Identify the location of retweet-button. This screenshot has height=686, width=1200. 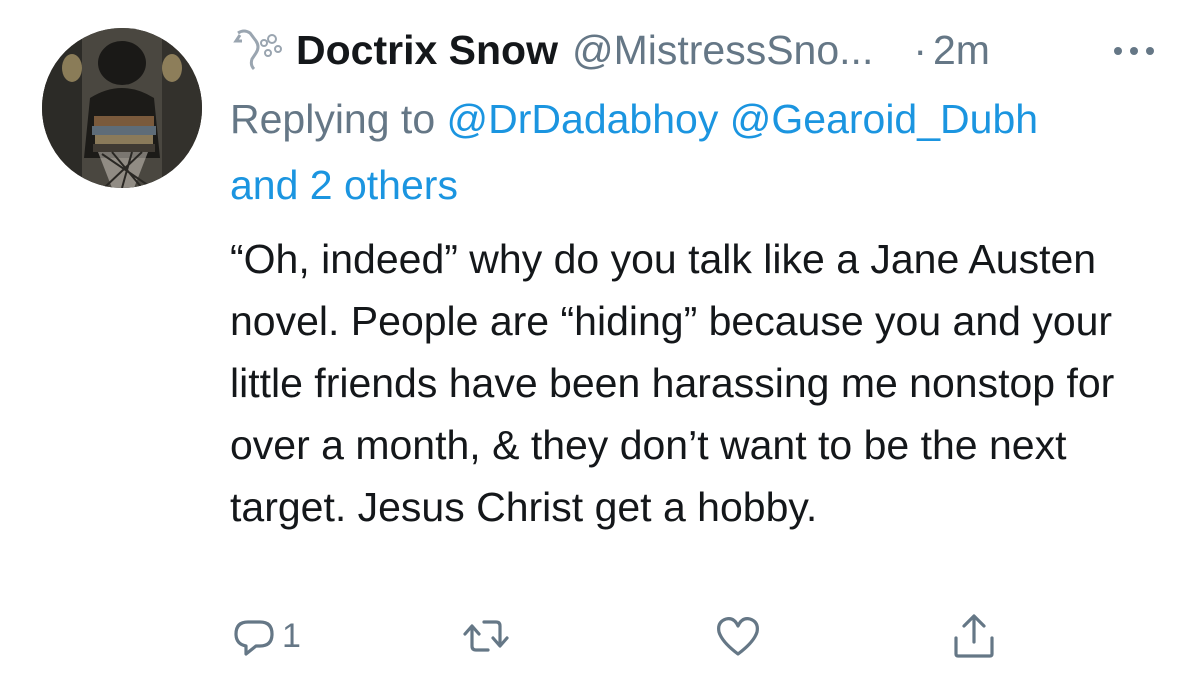
(486, 636).